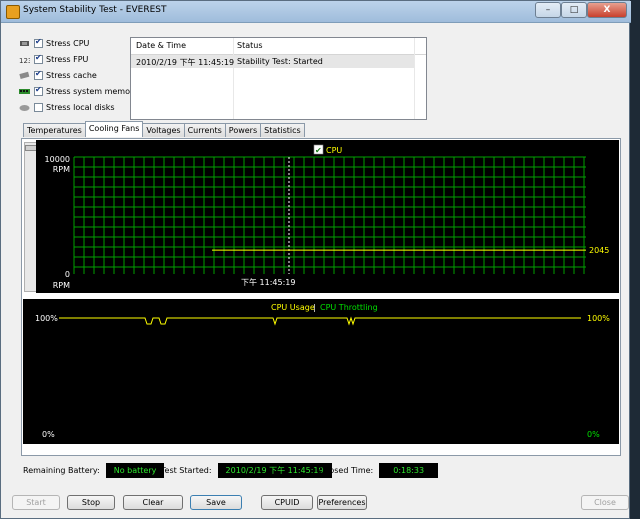  I want to click on test-started-value: 2010/2/19 下午 11:45:19, so click(274, 470).